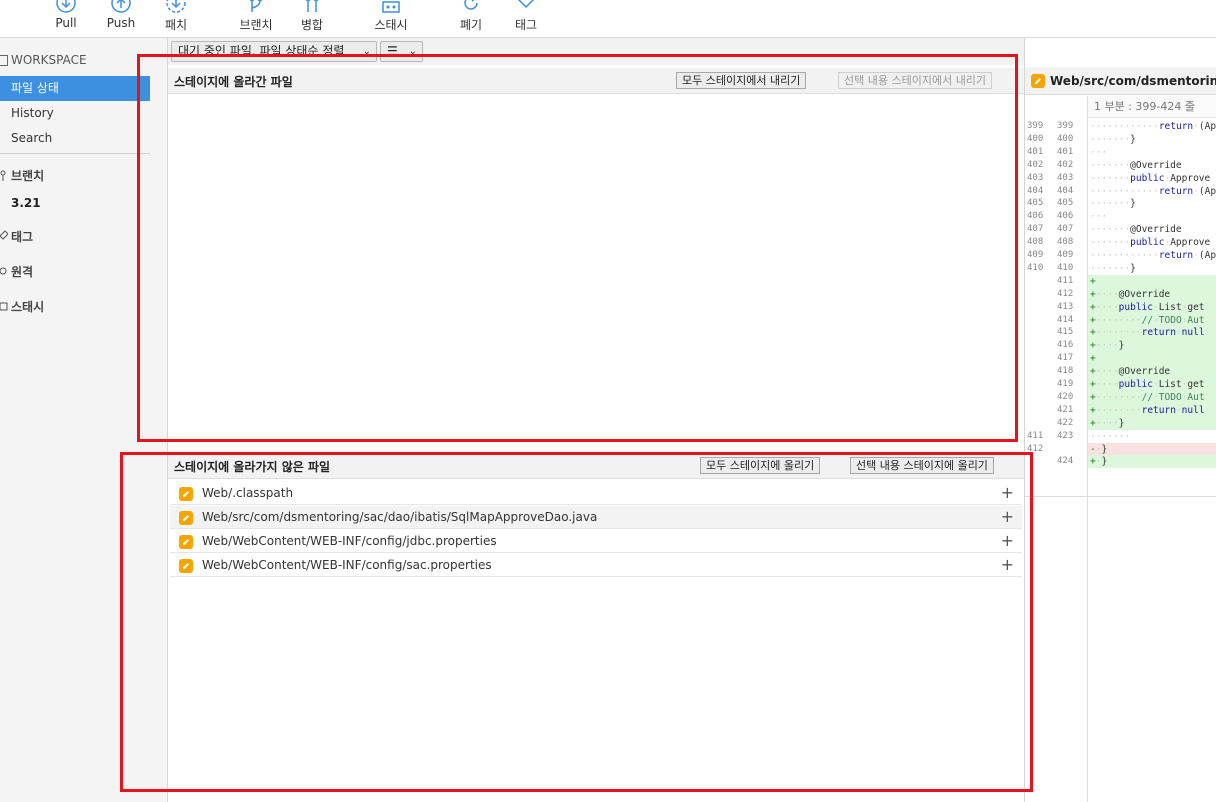 The height and width of the screenshot is (802, 1216). Describe the element at coordinates (1152, 359) in the screenshot. I see `diff-line: +` at that location.